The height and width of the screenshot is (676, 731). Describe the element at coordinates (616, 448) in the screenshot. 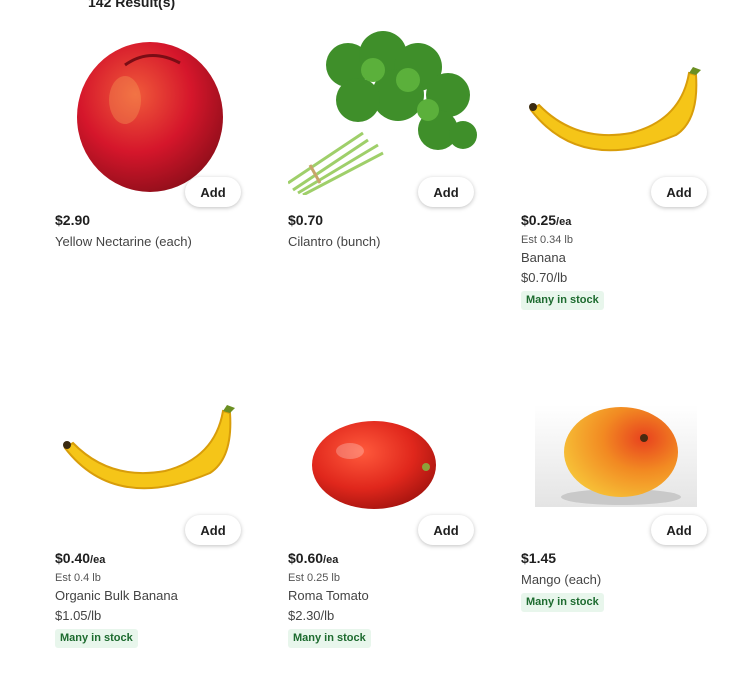

I see `product-image-mango` at that location.